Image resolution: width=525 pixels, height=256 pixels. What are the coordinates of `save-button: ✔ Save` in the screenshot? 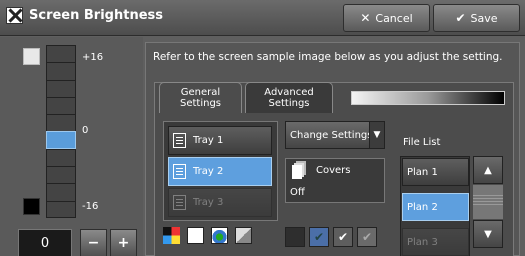 It's located at (476, 18).